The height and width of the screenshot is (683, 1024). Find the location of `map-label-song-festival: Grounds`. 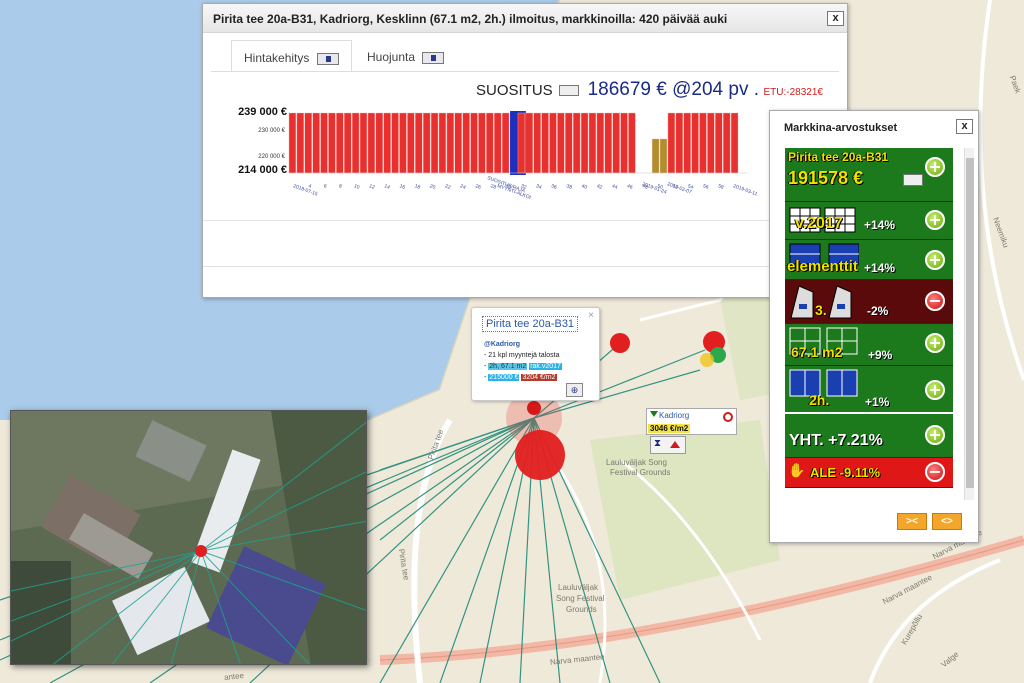

map-label-song-festival: Grounds is located at coordinates (581, 609).